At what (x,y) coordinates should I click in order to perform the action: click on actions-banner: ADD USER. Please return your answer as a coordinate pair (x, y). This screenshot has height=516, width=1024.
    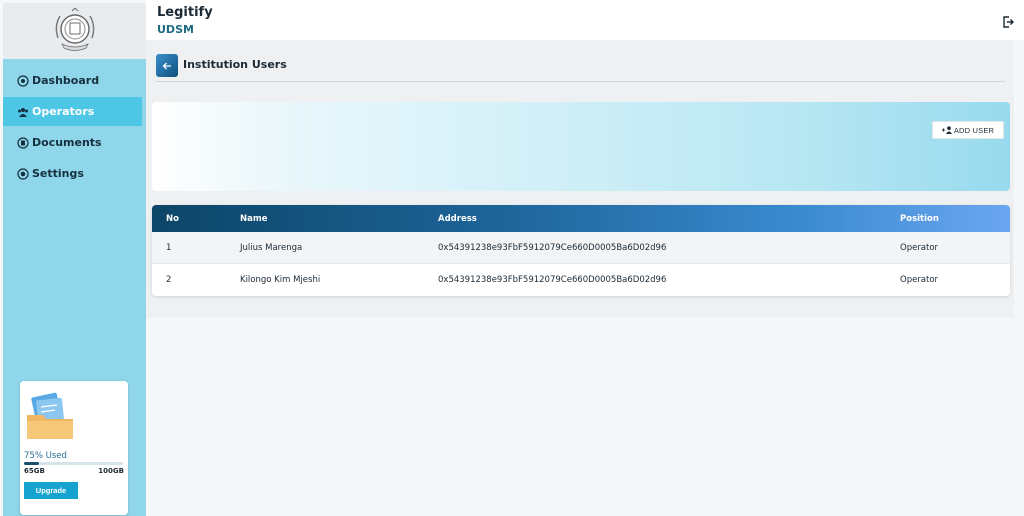
    Looking at the image, I should click on (581, 146).